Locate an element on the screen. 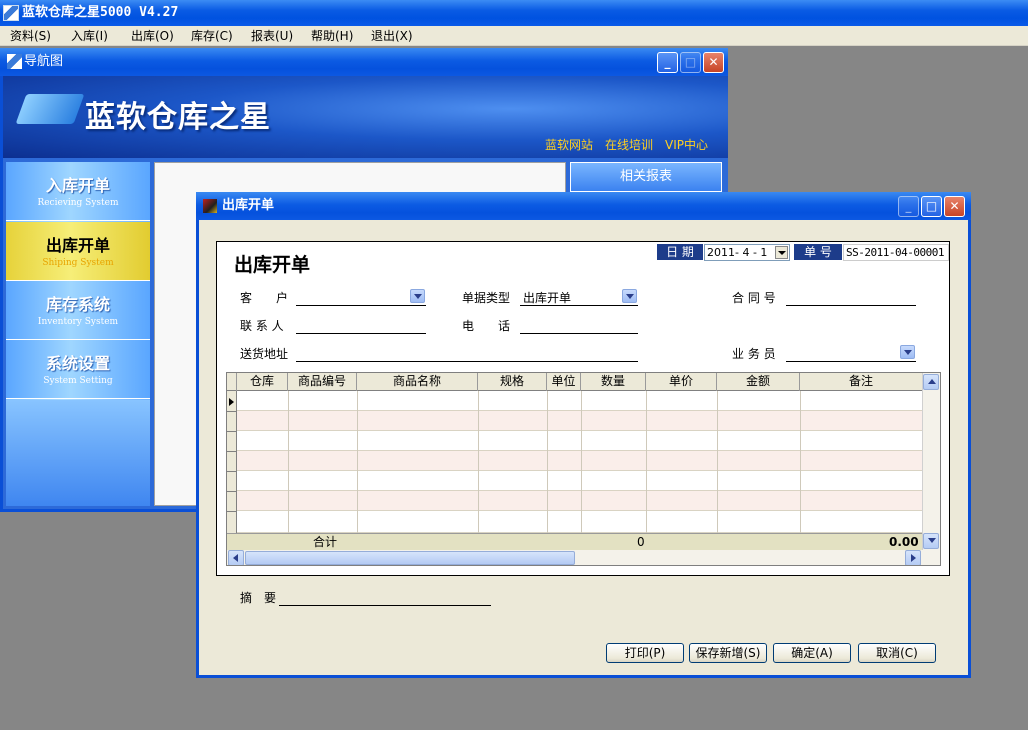  col-price: 单价 is located at coordinates (681, 382).